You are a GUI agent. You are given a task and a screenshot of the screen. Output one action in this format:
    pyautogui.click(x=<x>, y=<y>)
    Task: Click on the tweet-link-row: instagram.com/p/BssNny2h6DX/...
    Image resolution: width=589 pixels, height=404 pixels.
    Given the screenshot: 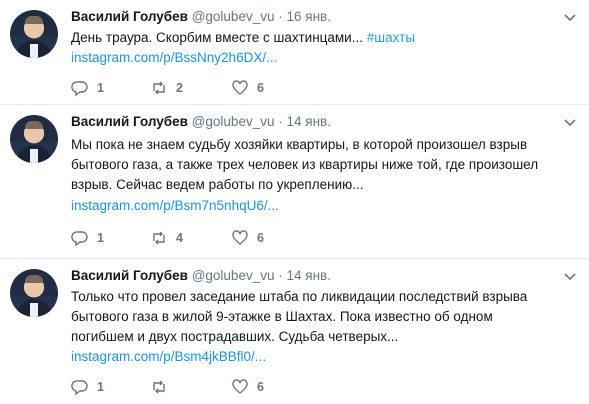 What is the action you would take?
    pyautogui.click(x=323, y=58)
    